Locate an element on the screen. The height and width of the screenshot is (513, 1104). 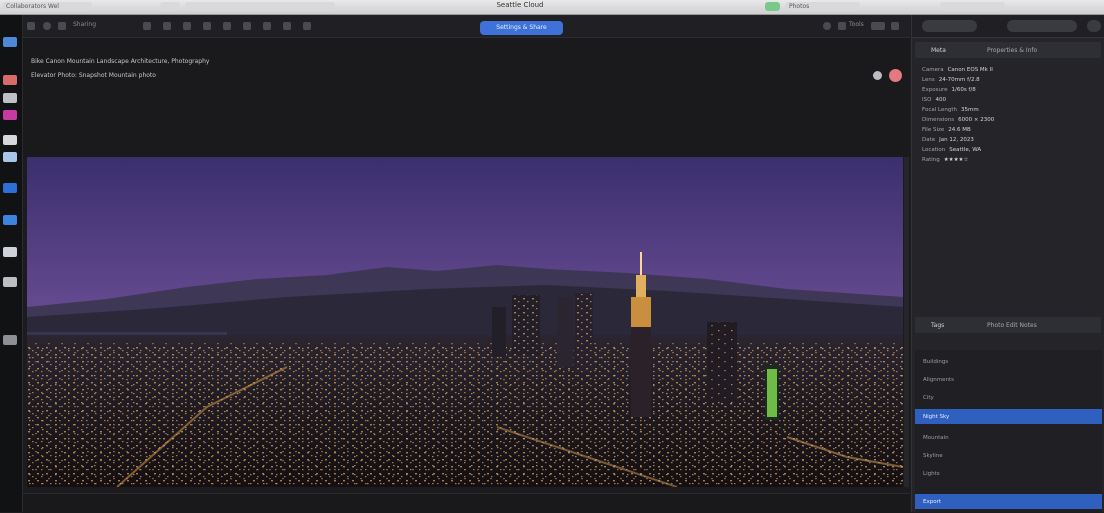
section-subtitle: Photo Edit Notes is located at coordinates (1012, 325).